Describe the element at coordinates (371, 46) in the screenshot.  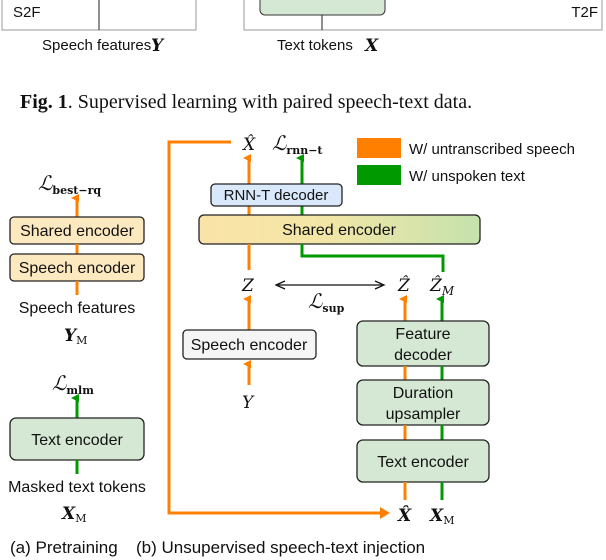
I see `text-tokens-symbol: X` at that location.